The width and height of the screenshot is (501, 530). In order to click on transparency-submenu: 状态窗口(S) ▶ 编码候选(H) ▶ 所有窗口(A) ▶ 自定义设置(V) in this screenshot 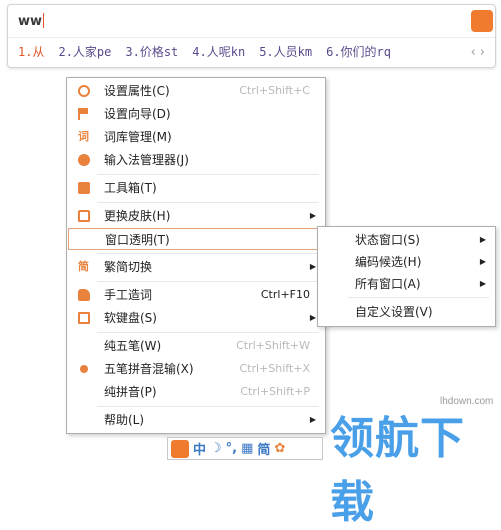, I will do `click(406, 276)`.